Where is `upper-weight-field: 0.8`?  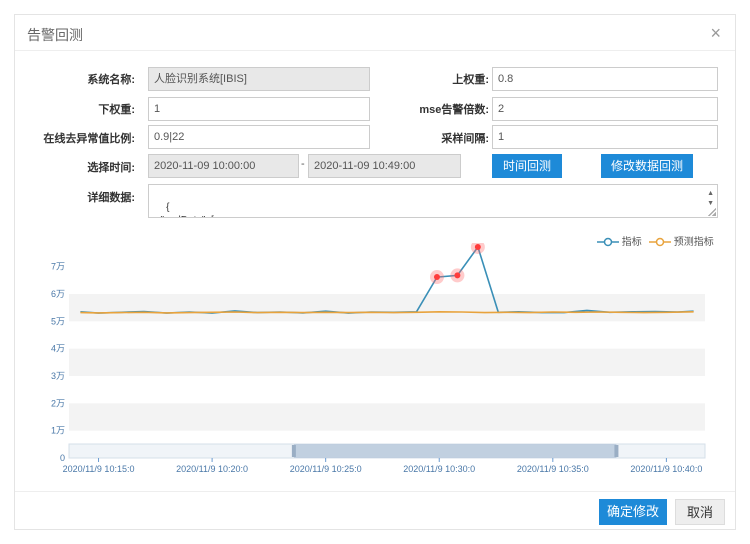
upper-weight-field: 0.8 is located at coordinates (605, 79).